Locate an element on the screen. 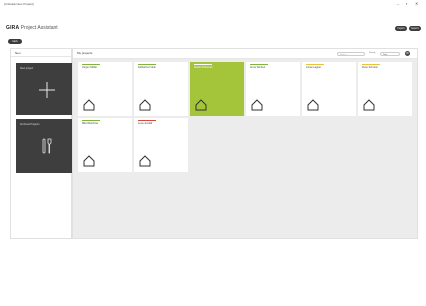  project-name: Jürgen Müller is located at coordinates (90, 67).